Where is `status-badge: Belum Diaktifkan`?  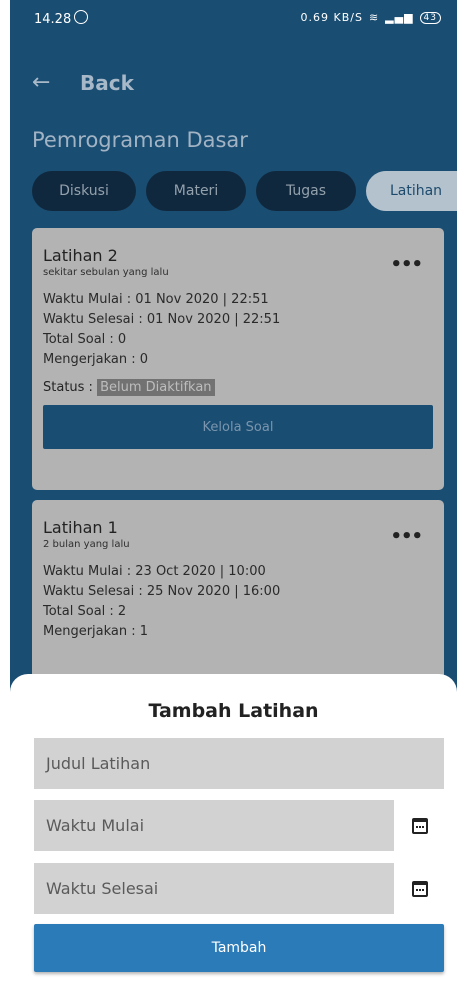
status-badge: Belum Diaktifkan is located at coordinates (156, 387).